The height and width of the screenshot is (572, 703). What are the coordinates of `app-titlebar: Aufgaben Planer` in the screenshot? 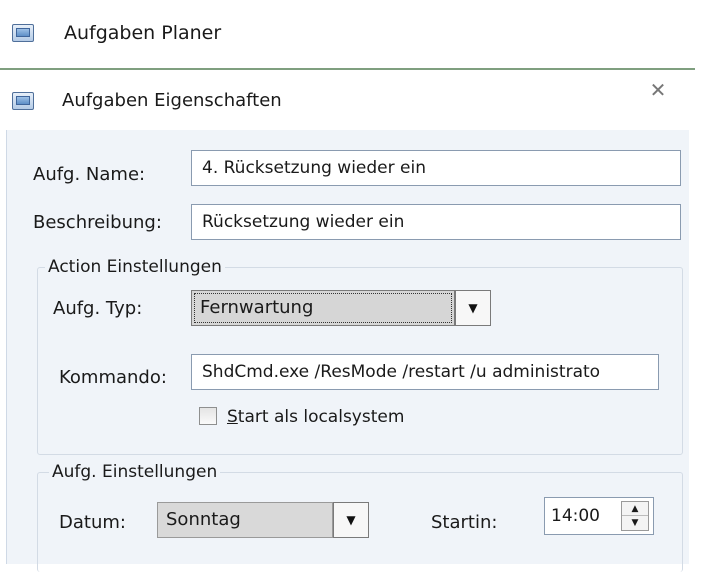 It's located at (351, 34).